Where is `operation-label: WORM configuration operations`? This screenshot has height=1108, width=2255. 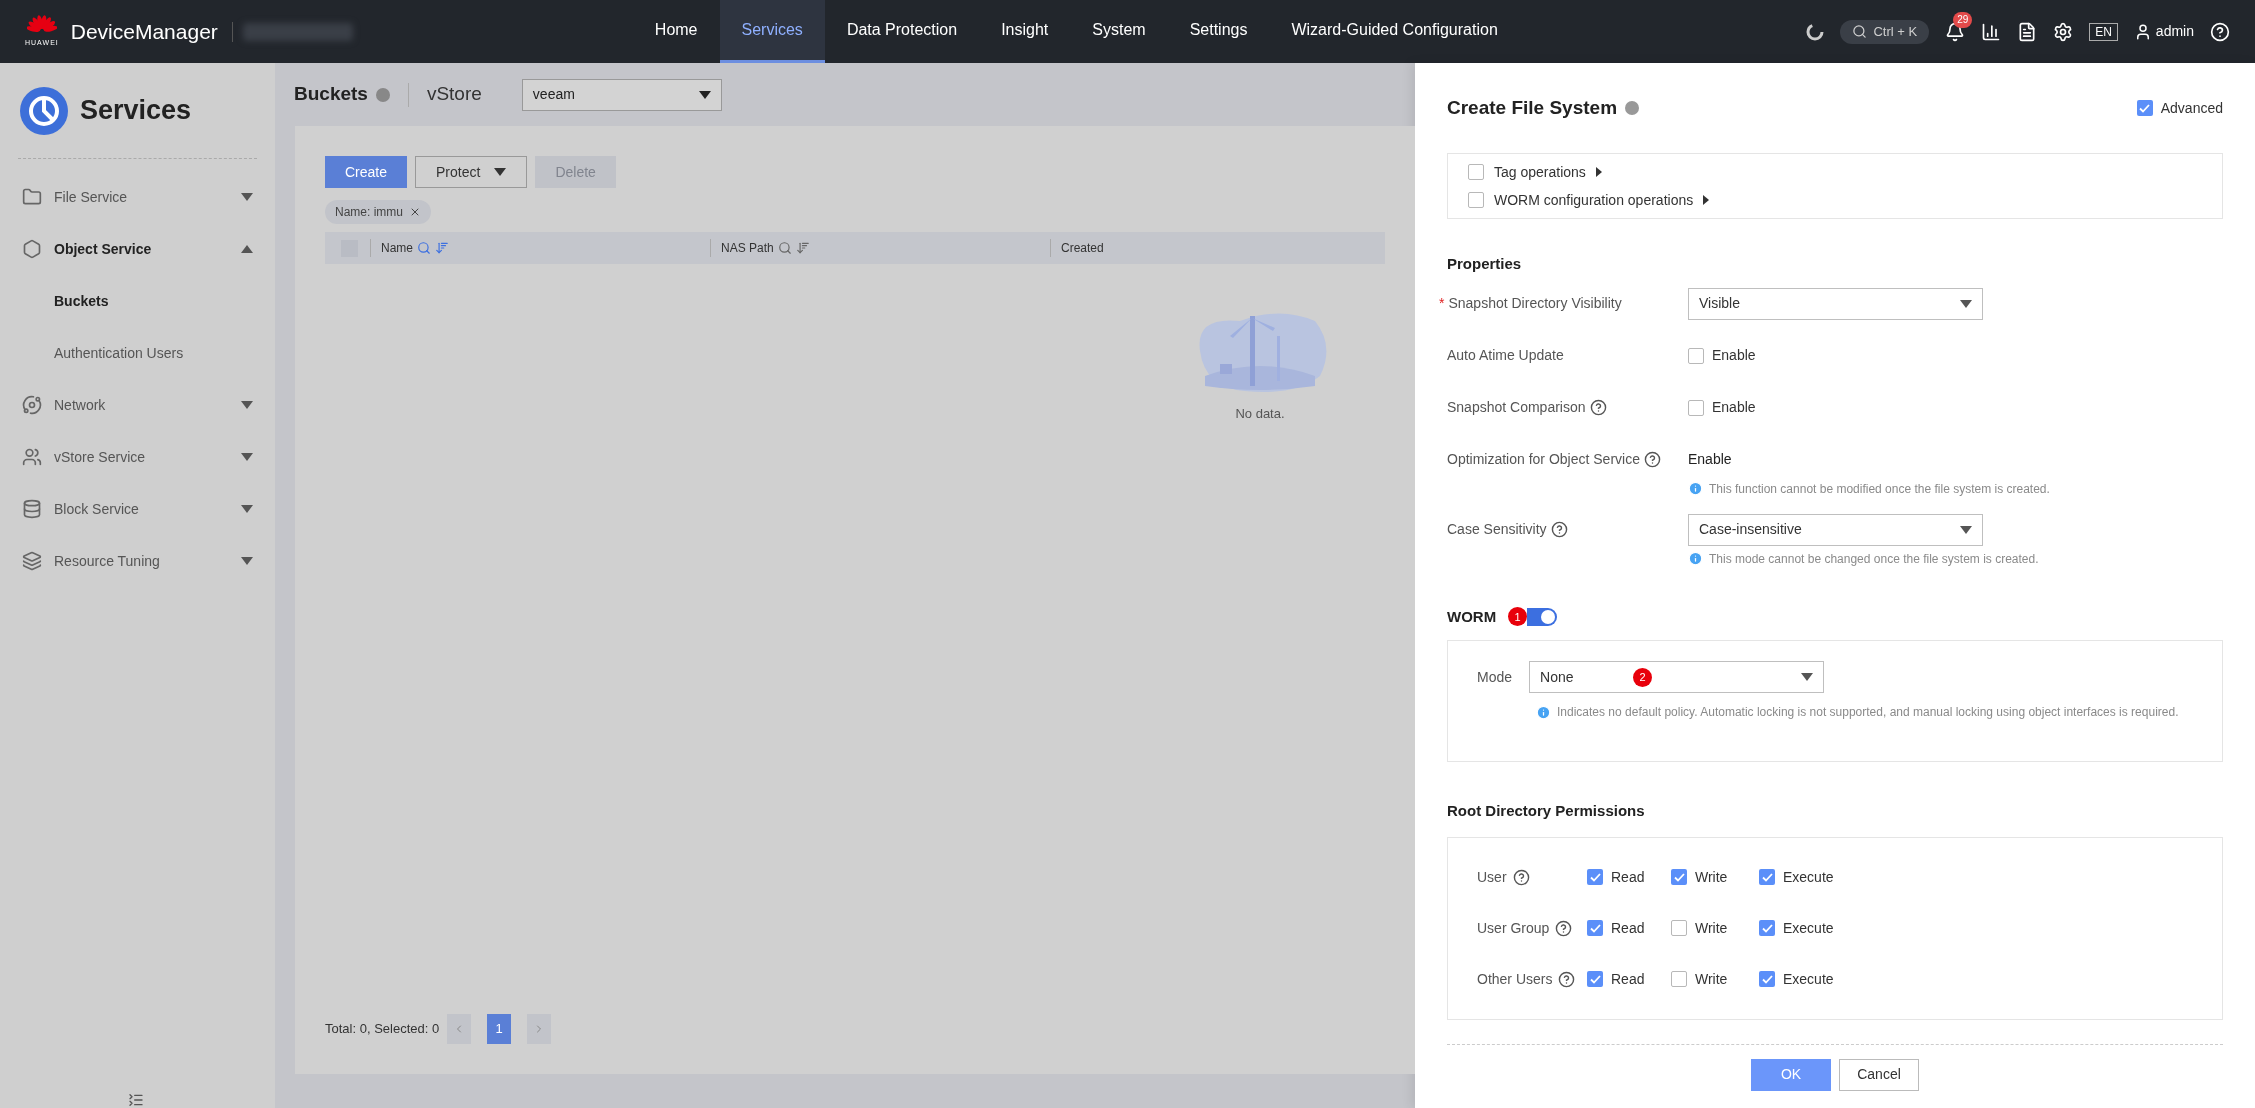
operation-label: WORM configuration operations is located at coordinates (1594, 200).